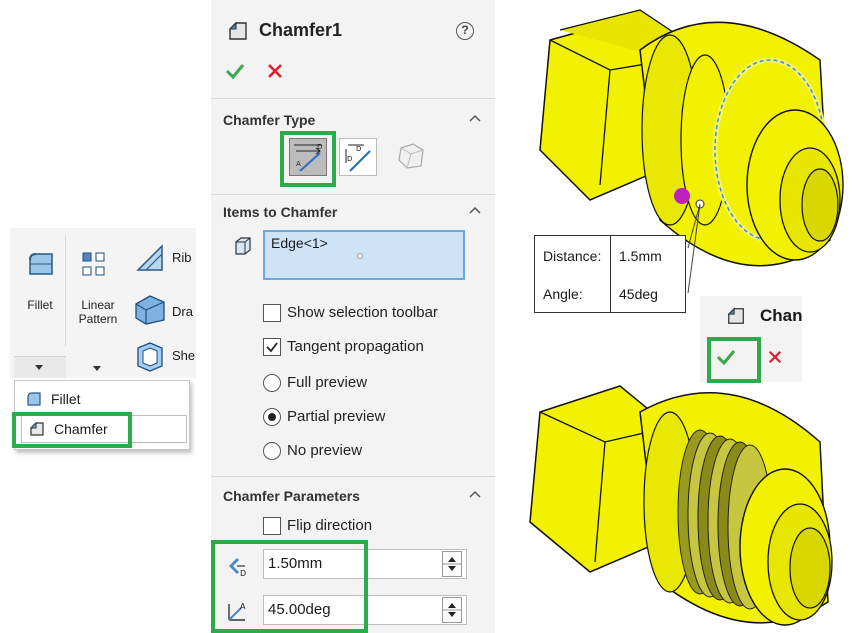  I want to click on part-result-bottom, so click(681, 505).